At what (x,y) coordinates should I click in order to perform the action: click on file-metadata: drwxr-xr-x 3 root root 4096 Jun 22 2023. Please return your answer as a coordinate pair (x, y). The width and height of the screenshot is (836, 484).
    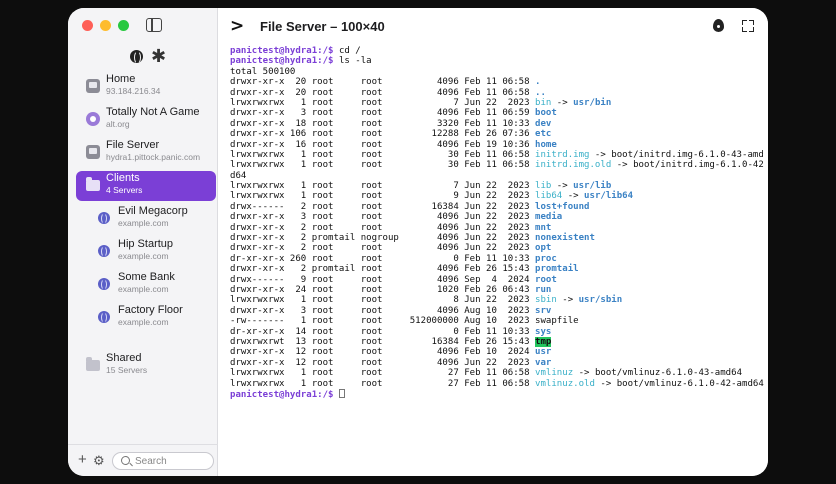
    Looking at the image, I should click on (383, 217).